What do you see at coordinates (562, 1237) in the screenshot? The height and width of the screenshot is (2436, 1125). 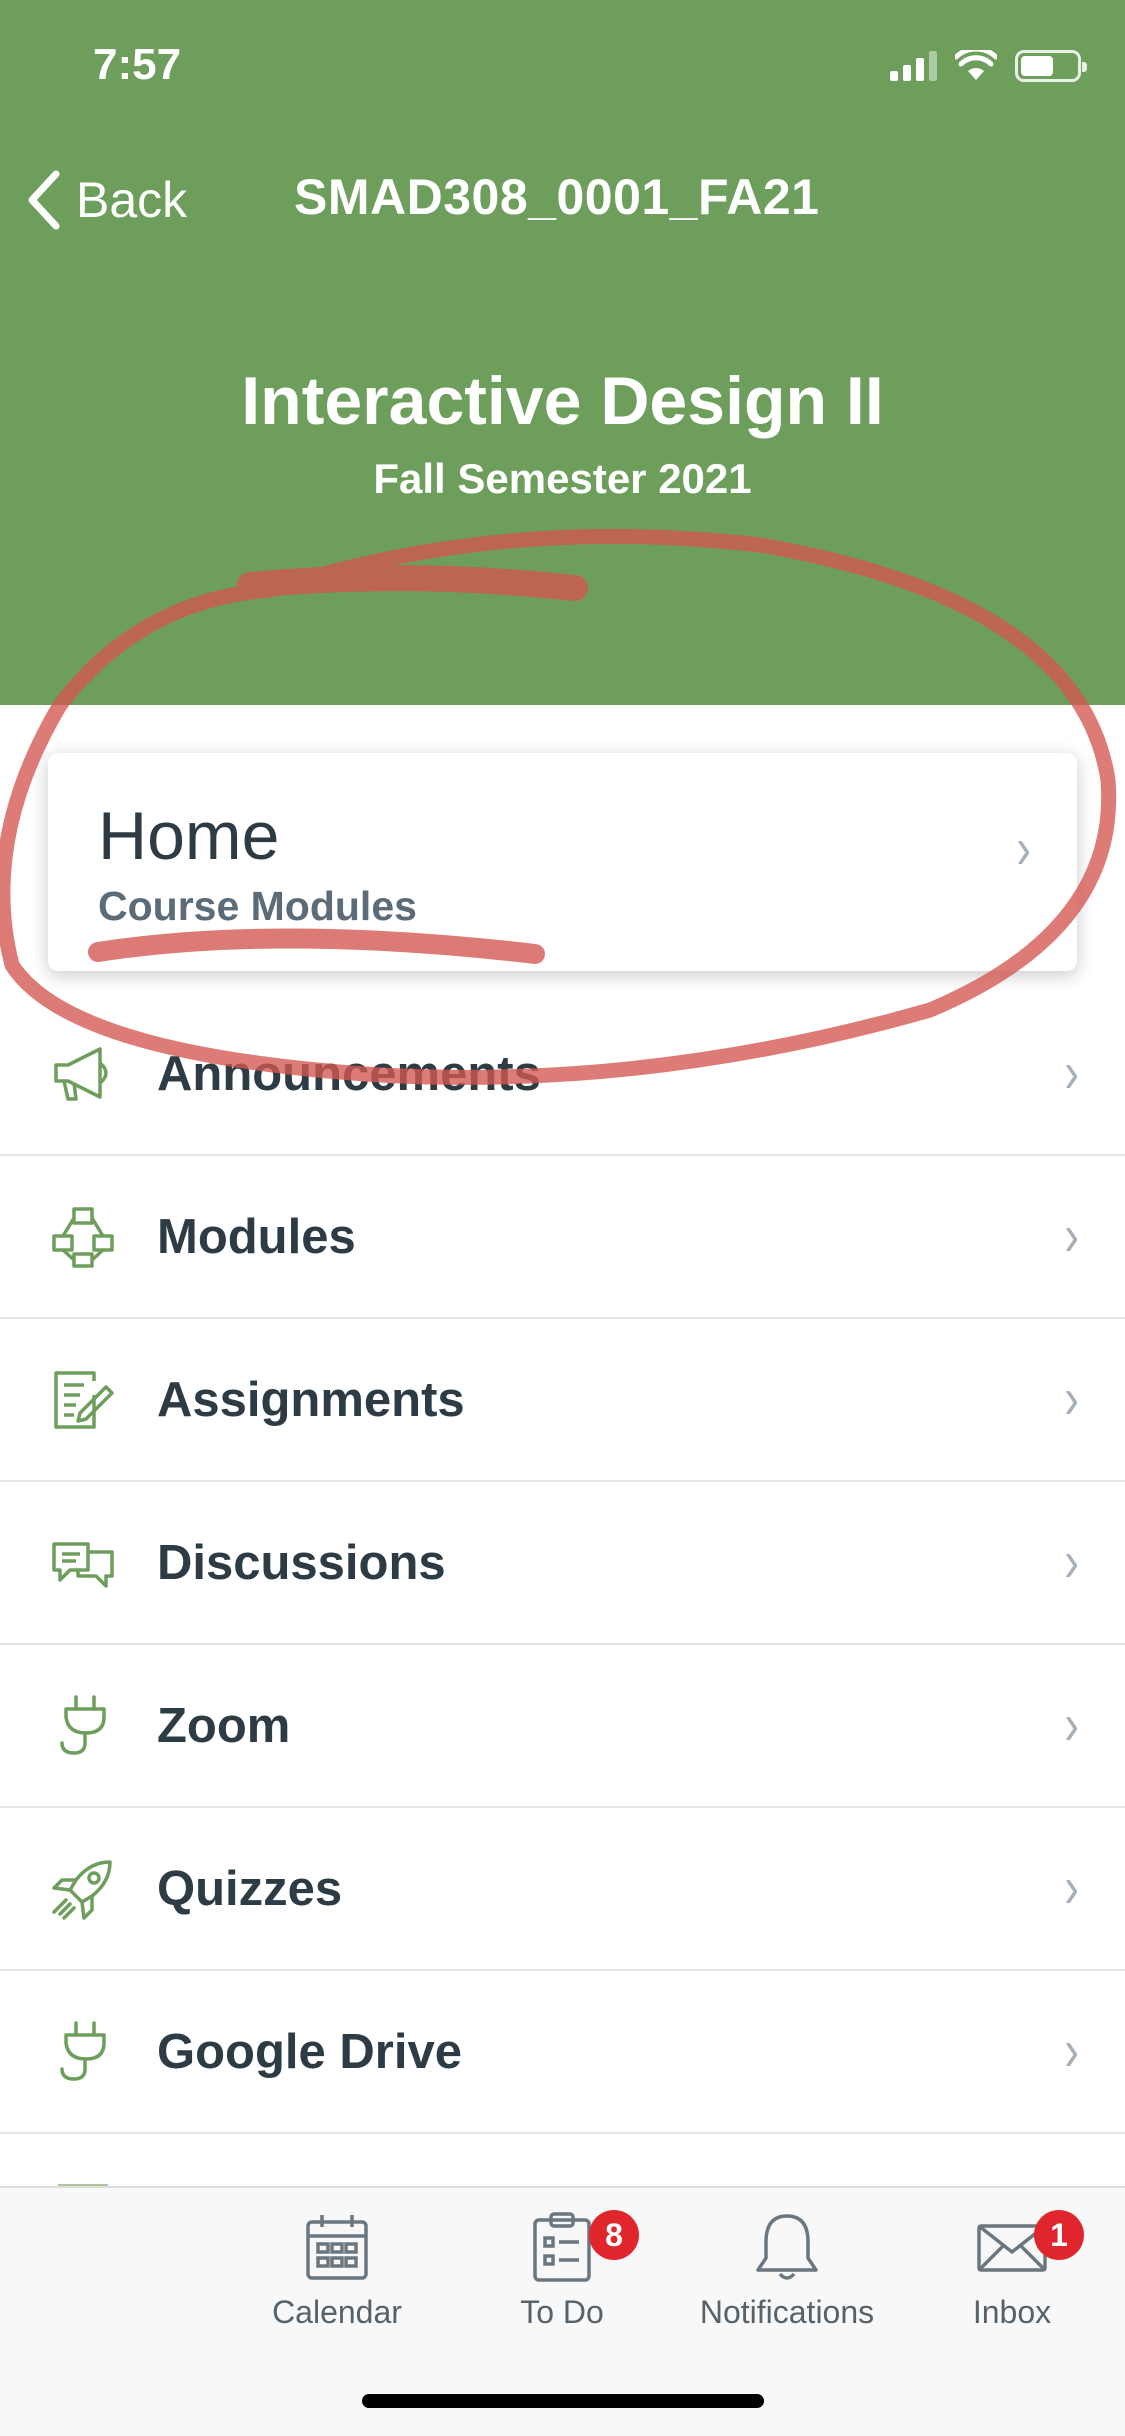 I see `menu-item-modules: Modules ›` at bounding box center [562, 1237].